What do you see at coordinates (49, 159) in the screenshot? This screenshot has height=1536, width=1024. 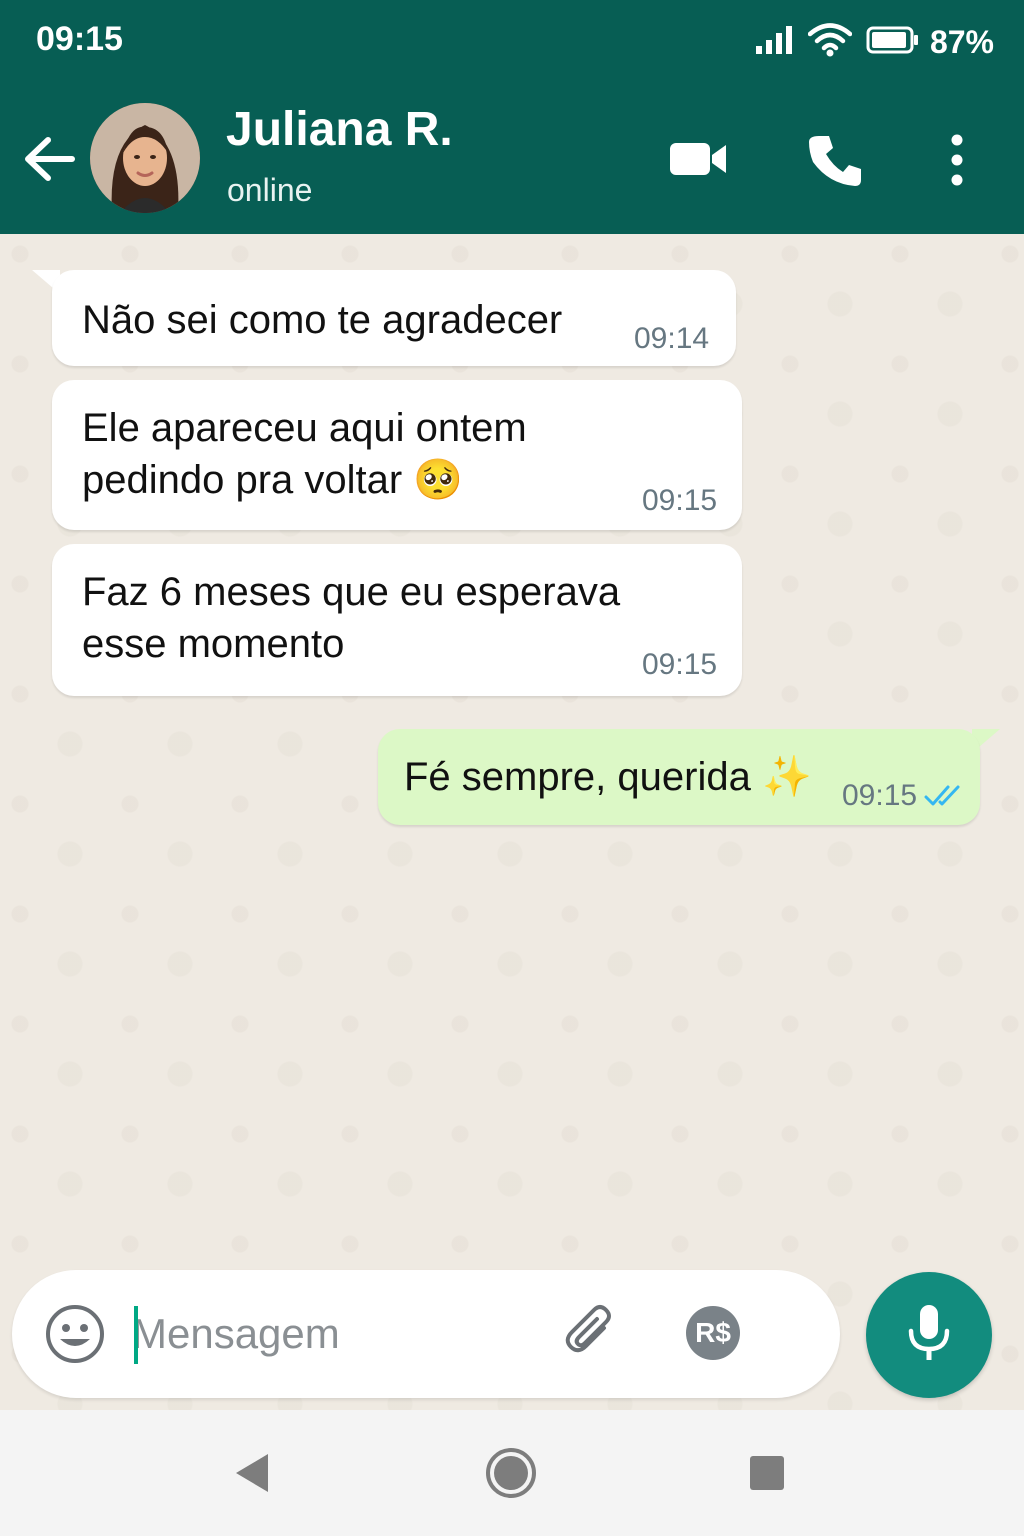 I see `back-arrow-icon` at bounding box center [49, 159].